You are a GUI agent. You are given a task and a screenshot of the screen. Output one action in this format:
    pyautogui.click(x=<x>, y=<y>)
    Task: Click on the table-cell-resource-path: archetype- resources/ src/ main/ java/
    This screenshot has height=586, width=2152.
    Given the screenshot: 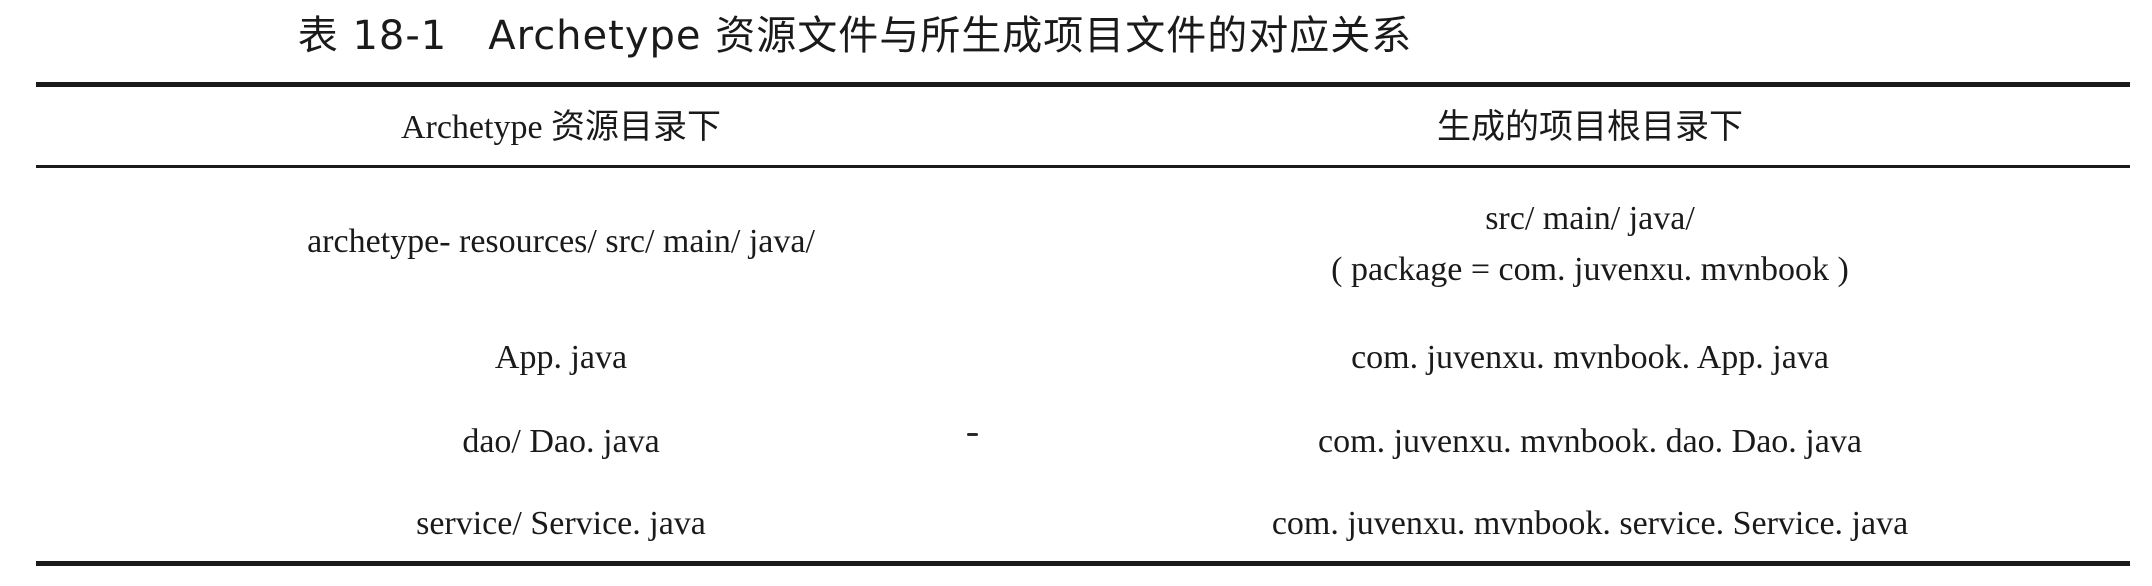 What is the action you would take?
    pyautogui.click(x=561, y=241)
    